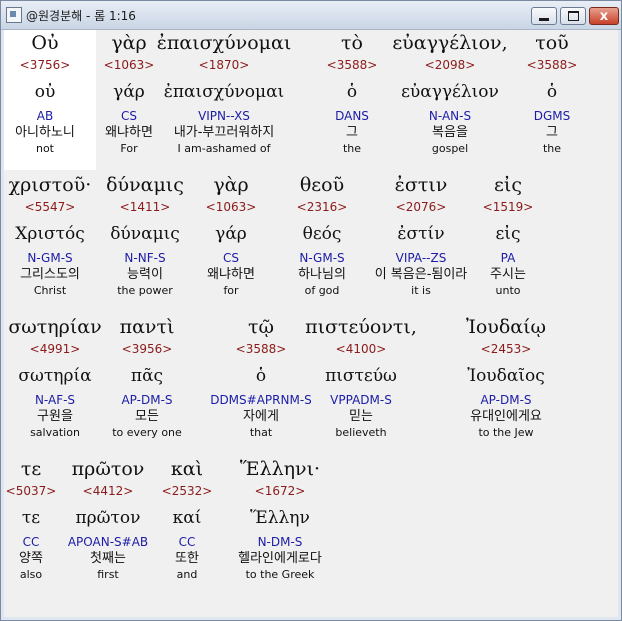 The height and width of the screenshot is (621, 622). What do you see at coordinates (81, 16) in the screenshot?
I see `window-title: @원경분해 - 롬 1:16` at bounding box center [81, 16].